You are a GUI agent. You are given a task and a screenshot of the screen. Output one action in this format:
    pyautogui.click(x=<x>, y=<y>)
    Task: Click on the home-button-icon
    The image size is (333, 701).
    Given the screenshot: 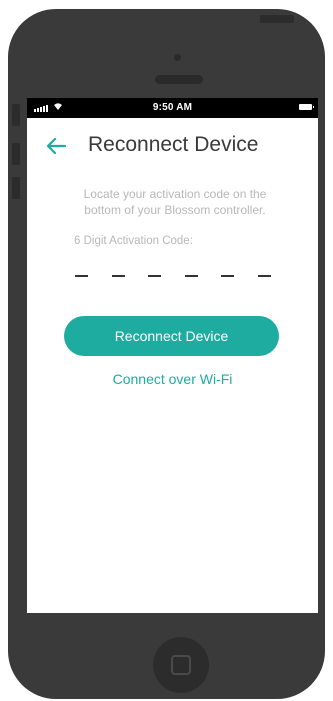 What is the action you would take?
    pyautogui.click(x=181, y=665)
    